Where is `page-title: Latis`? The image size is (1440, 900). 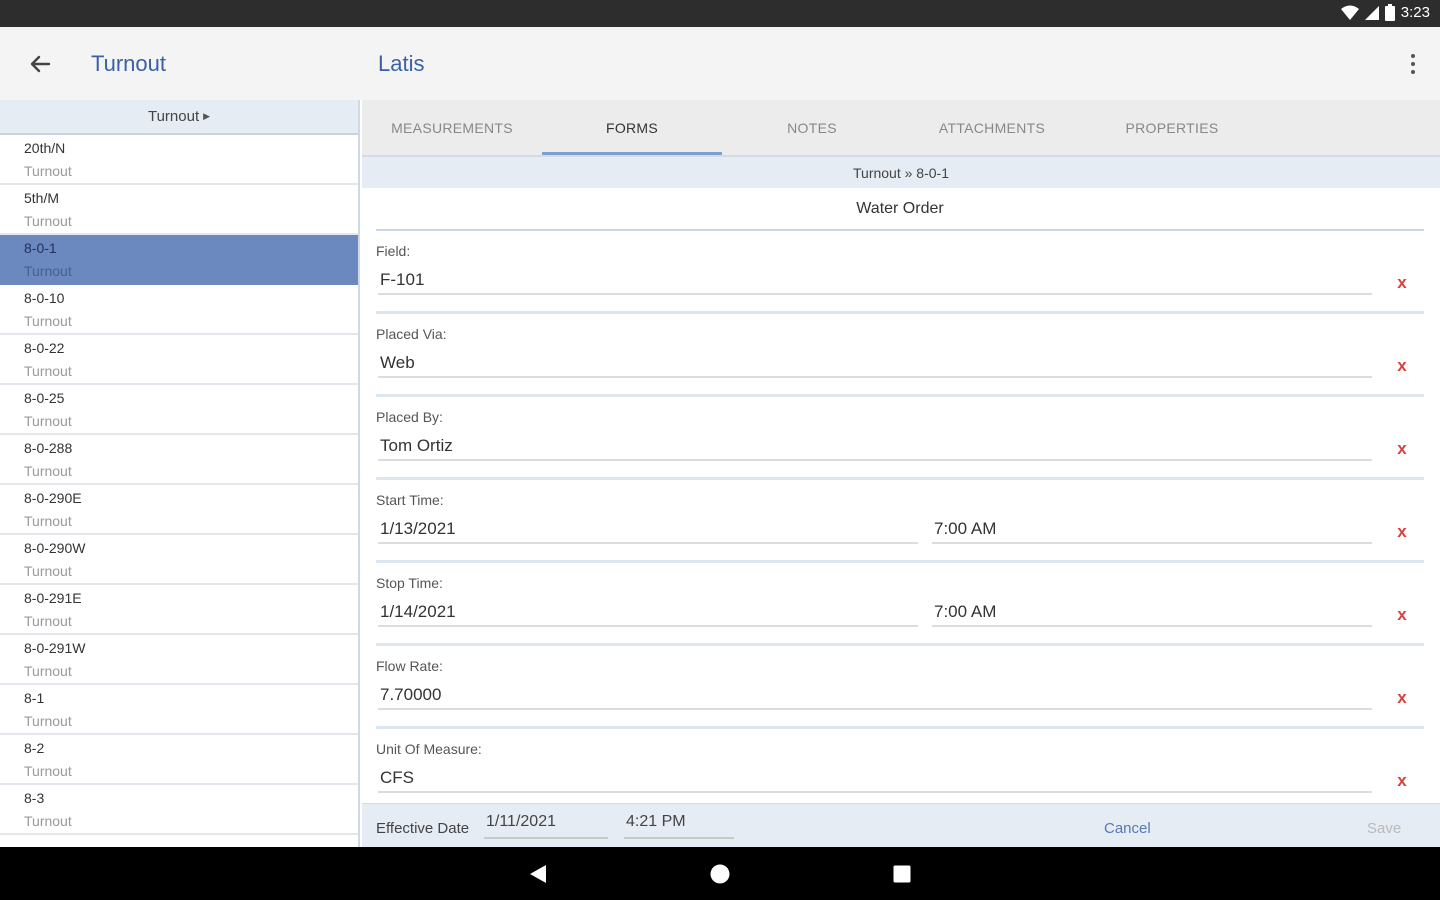 page-title: Latis is located at coordinates (401, 63).